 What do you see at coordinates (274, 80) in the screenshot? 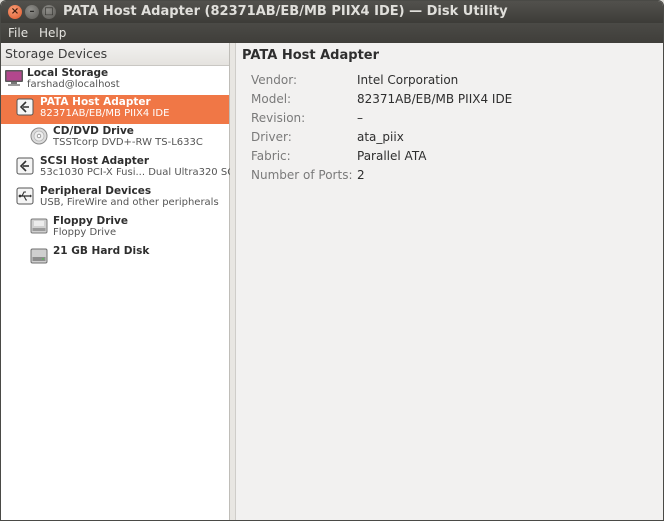
I see `prop-label-vendor: Vendor:` at bounding box center [274, 80].